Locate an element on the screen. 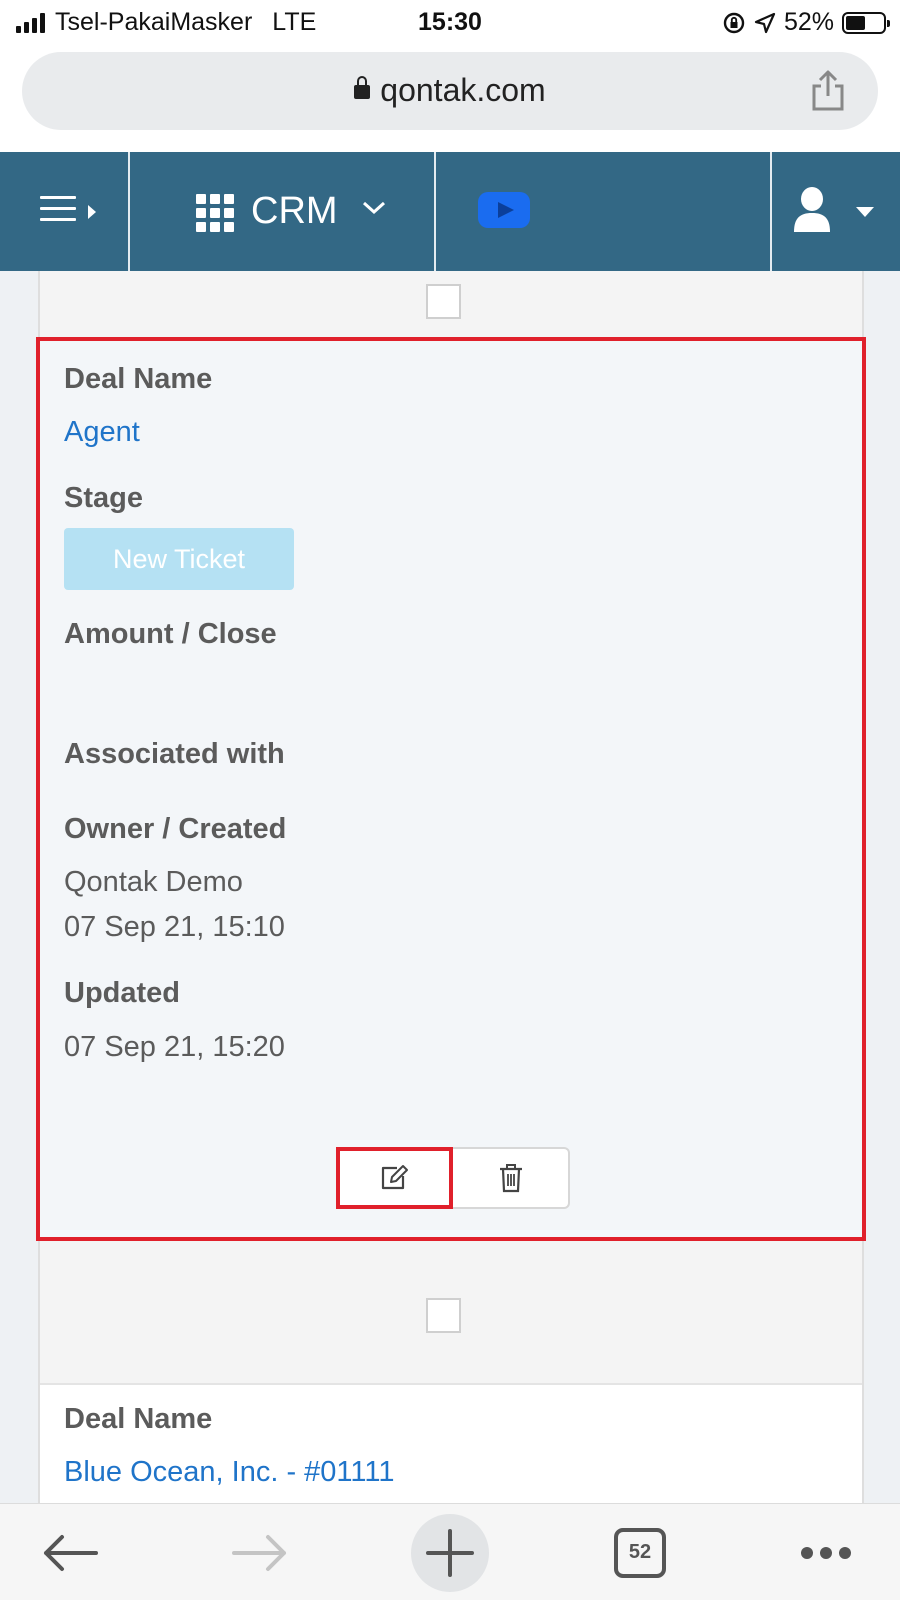 The height and width of the screenshot is (1600, 900). apps-grid-icon is located at coordinates (215, 213).